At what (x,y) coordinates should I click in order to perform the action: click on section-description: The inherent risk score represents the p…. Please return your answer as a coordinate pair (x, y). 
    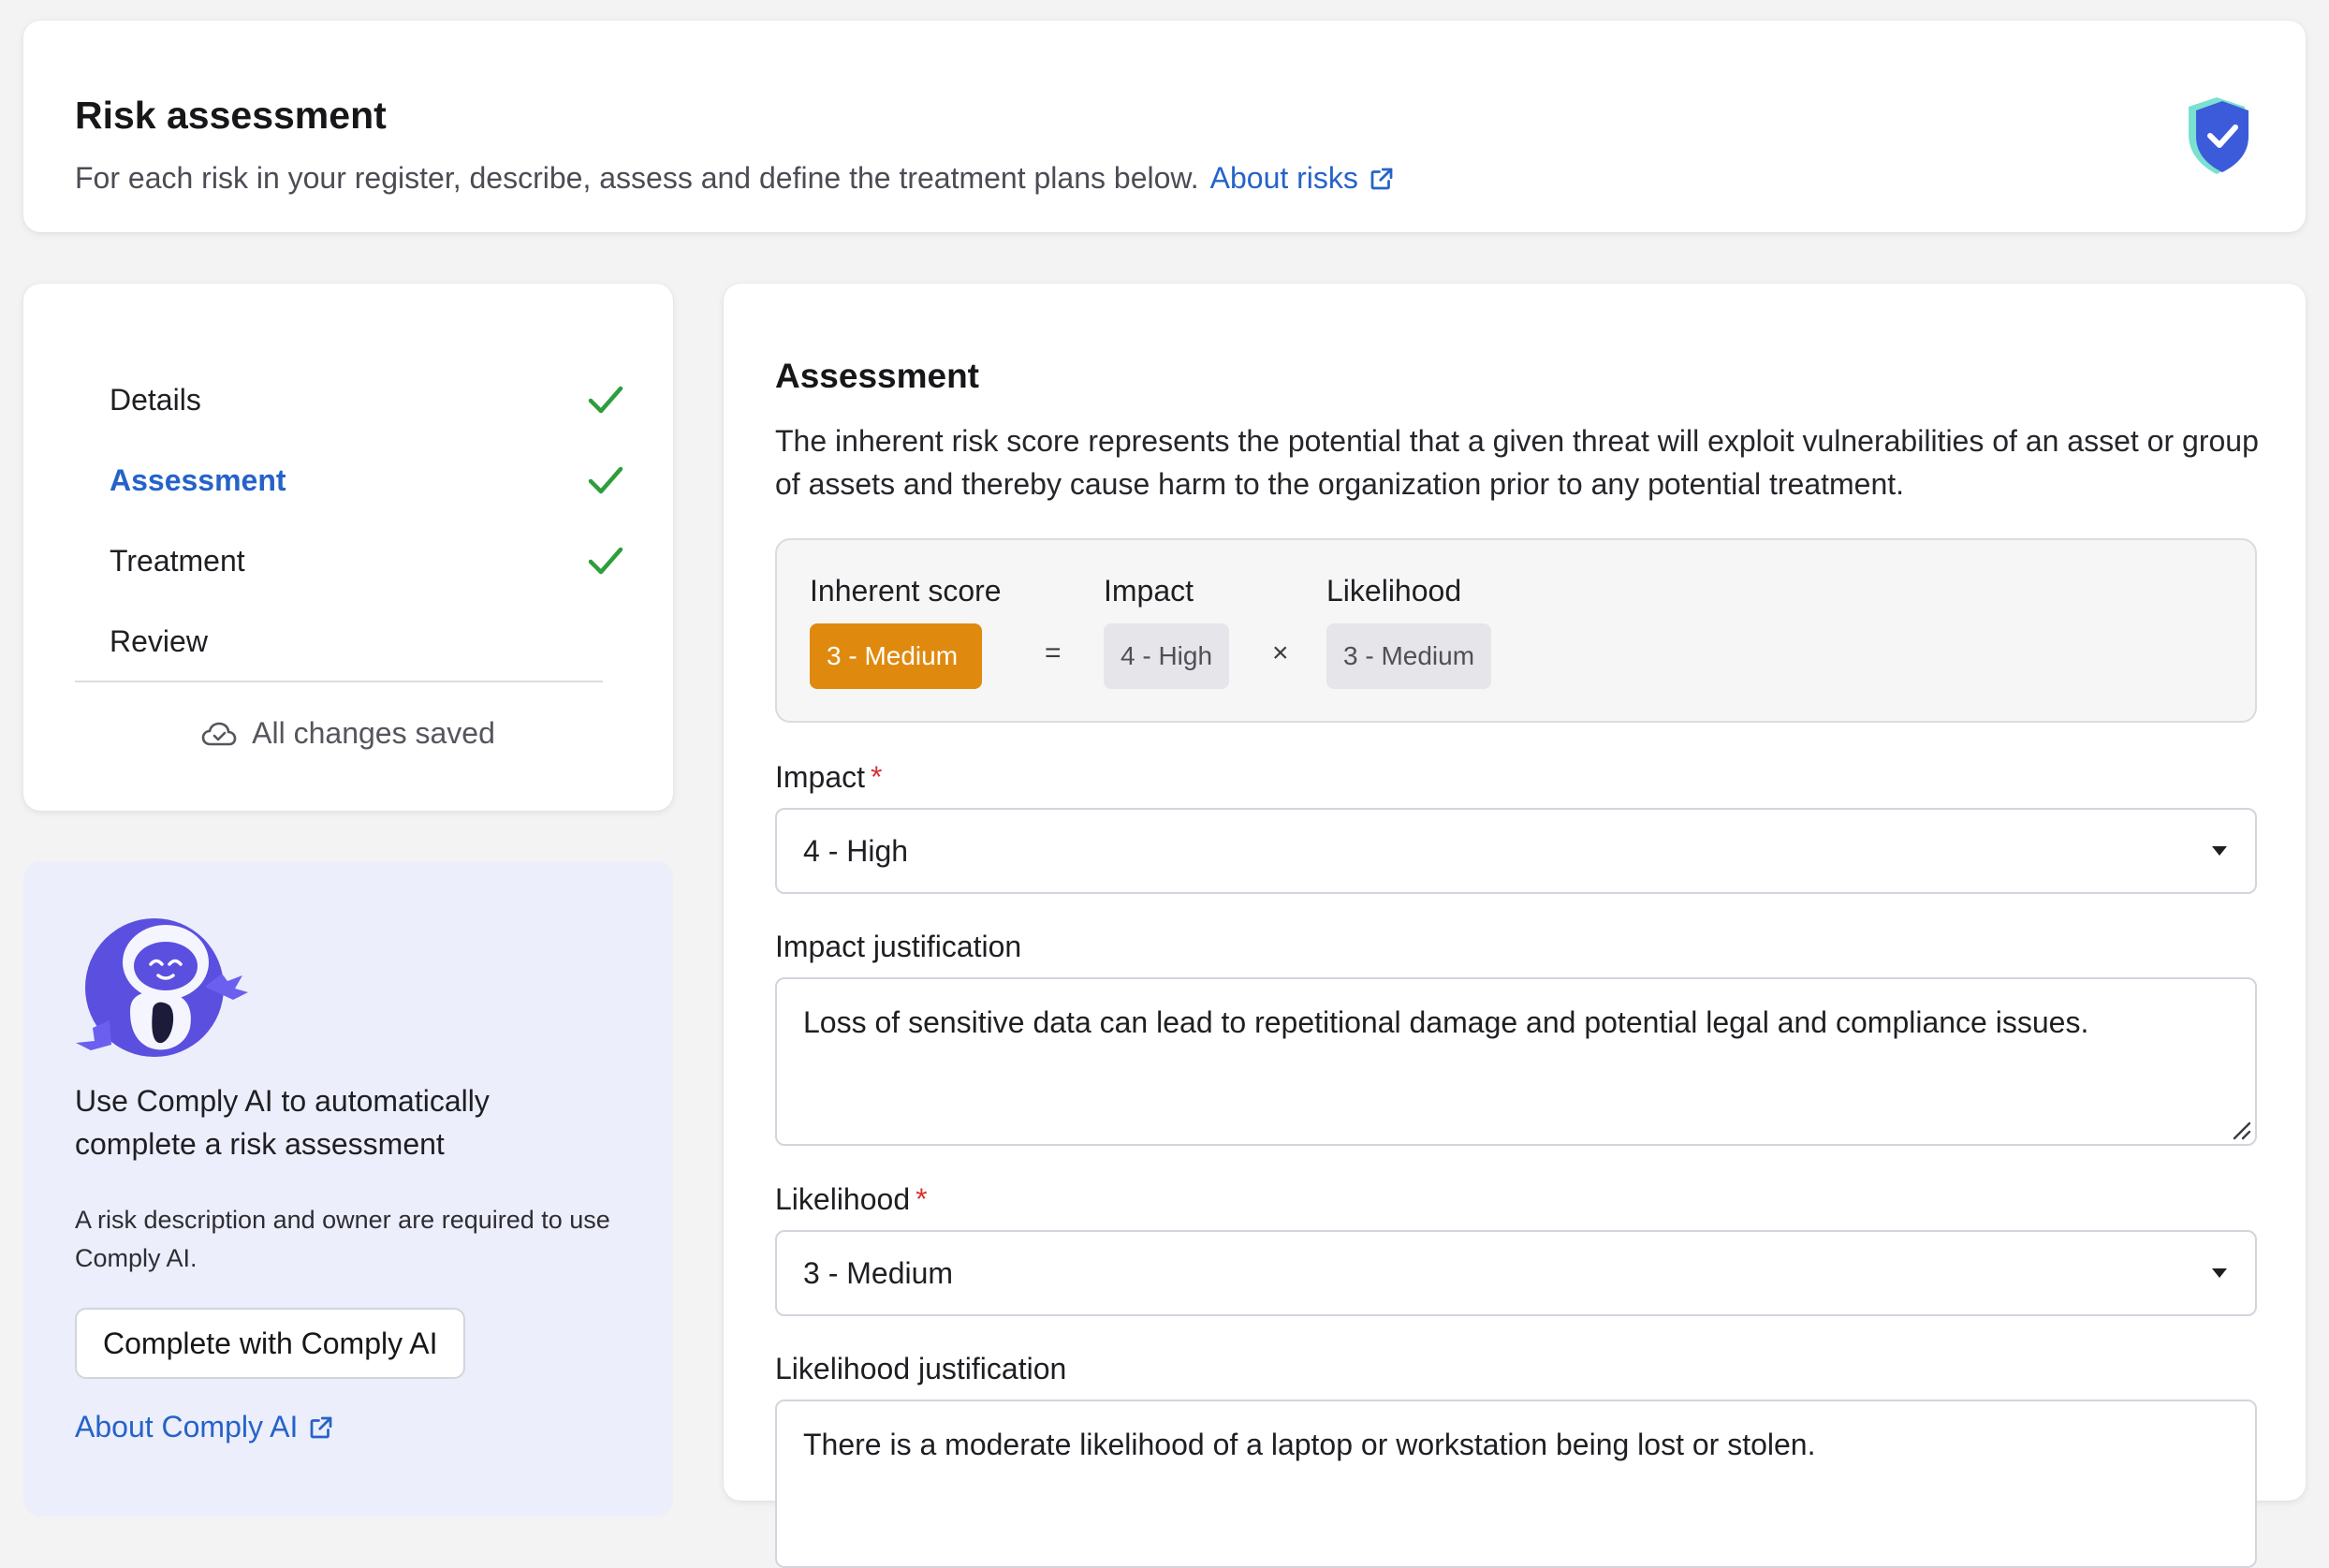
    Looking at the image, I should click on (1517, 463).